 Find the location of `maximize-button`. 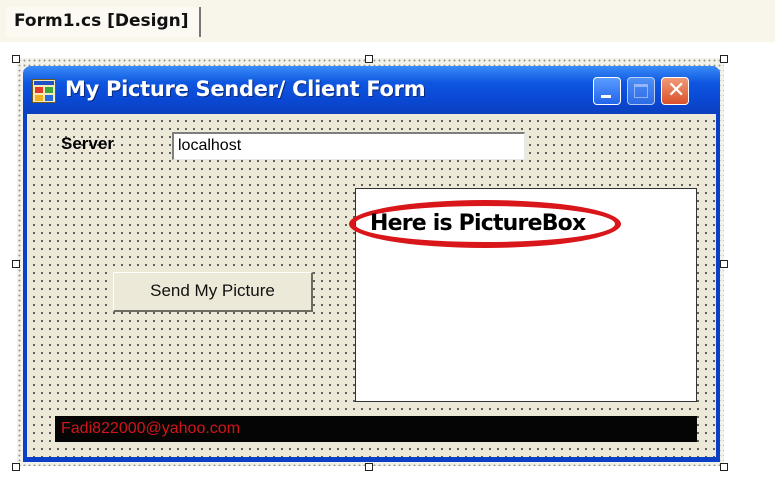

maximize-button is located at coordinates (641, 91).